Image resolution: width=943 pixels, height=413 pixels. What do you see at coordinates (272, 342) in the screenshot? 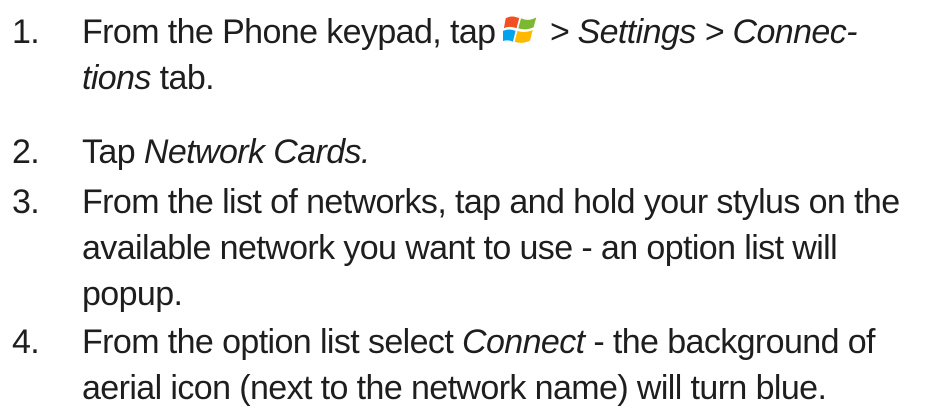
I see `step-4-text: From the option list select` at bounding box center [272, 342].